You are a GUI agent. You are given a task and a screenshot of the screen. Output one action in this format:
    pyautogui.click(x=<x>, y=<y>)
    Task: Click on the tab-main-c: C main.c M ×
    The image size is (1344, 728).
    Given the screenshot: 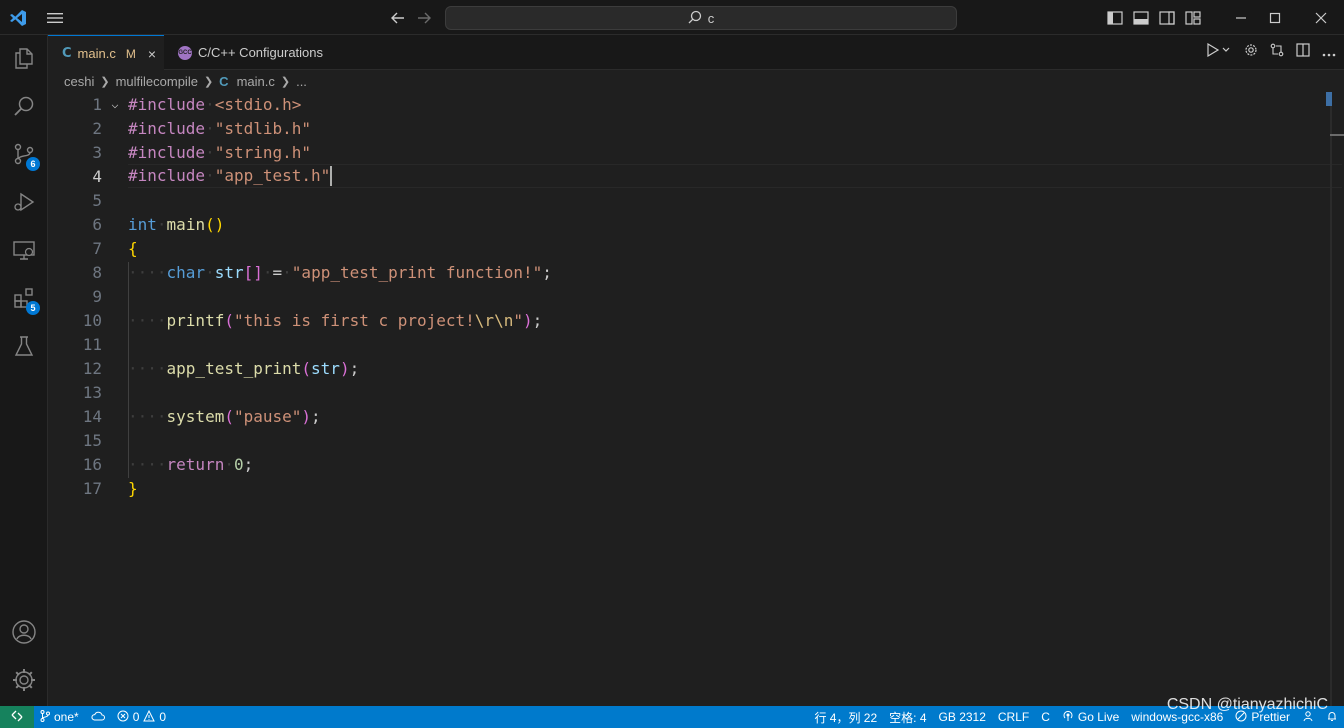 What is the action you would take?
    pyautogui.click(x=106, y=53)
    